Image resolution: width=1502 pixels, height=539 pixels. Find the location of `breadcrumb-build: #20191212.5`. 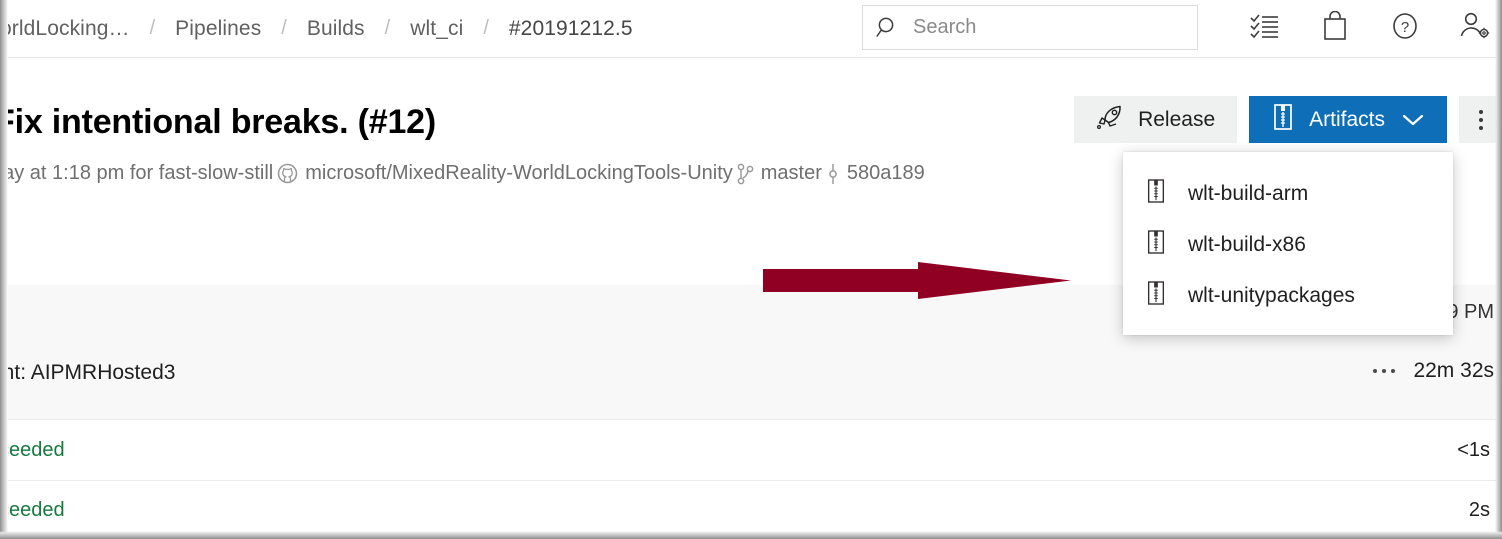

breadcrumb-build: #20191212.5 is located at coordinates (571, 29).